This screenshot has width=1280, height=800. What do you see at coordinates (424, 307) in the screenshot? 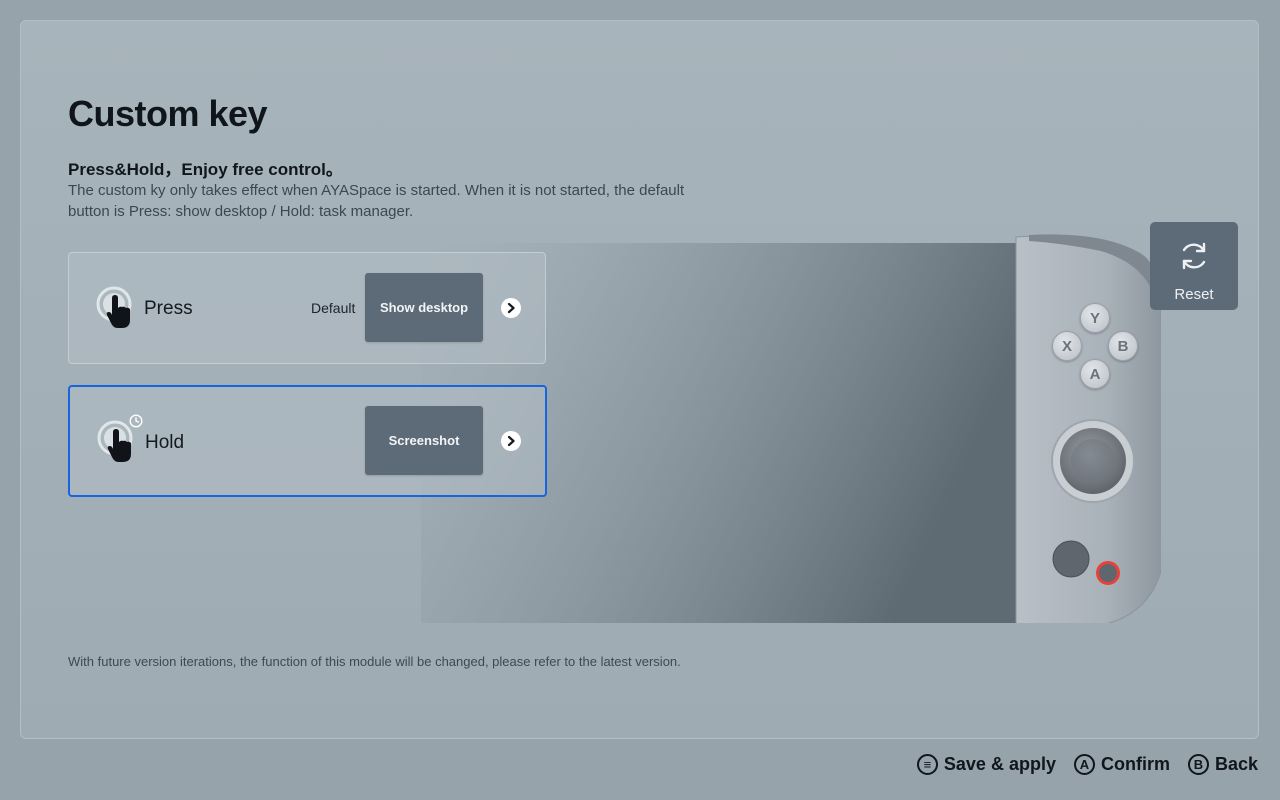
I see `press-action-button: Show desktop` at bounding box center [424, 307].